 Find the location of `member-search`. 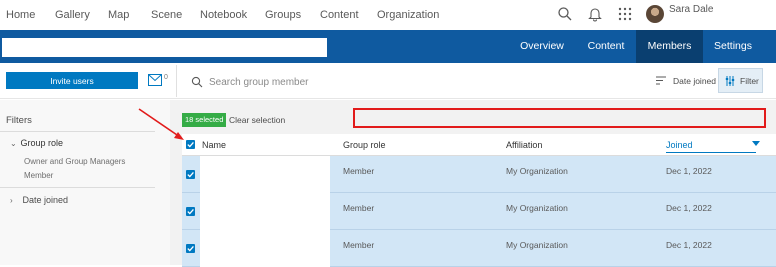

member-search is located at coordinates (408, 81).